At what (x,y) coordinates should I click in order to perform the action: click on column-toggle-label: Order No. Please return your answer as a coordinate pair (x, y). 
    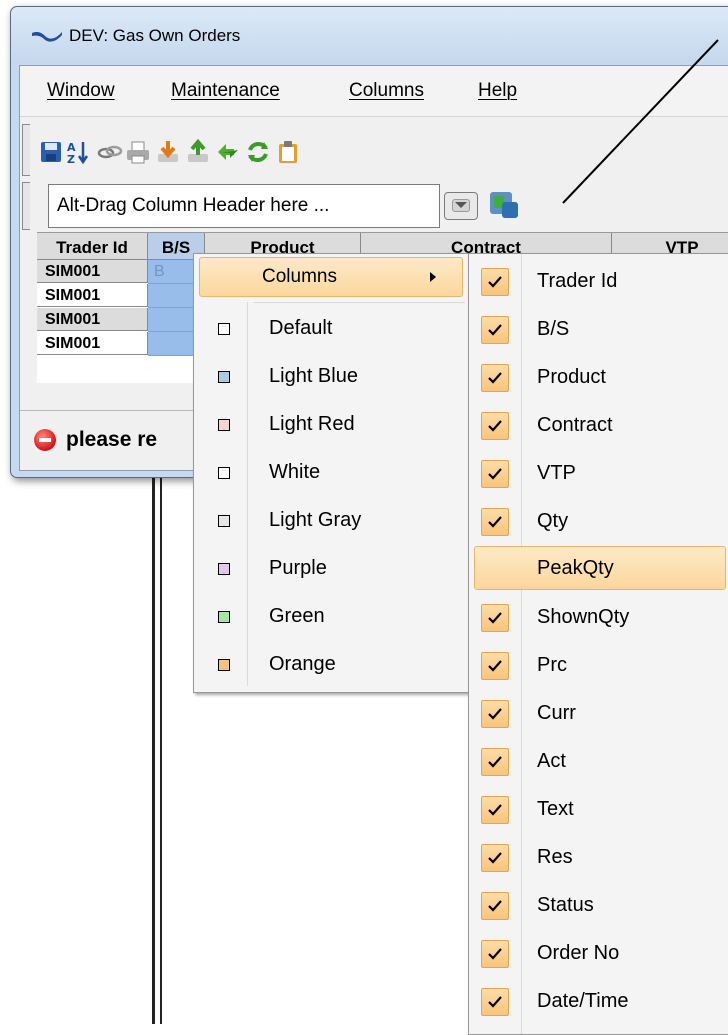
    Looking at the image, I should click on (578, 953).